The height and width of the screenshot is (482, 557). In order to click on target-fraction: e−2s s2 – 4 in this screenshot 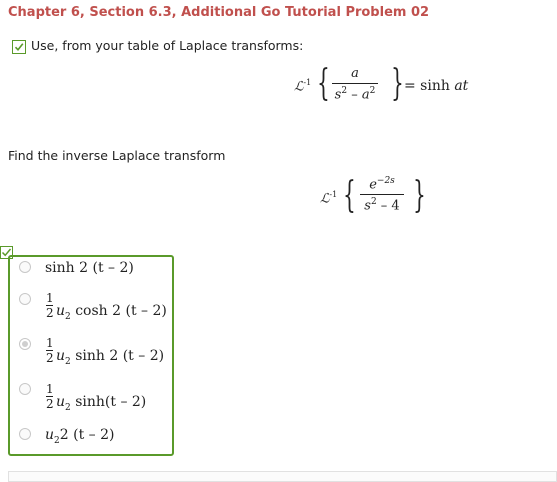, I will do `click(382, 195)`.